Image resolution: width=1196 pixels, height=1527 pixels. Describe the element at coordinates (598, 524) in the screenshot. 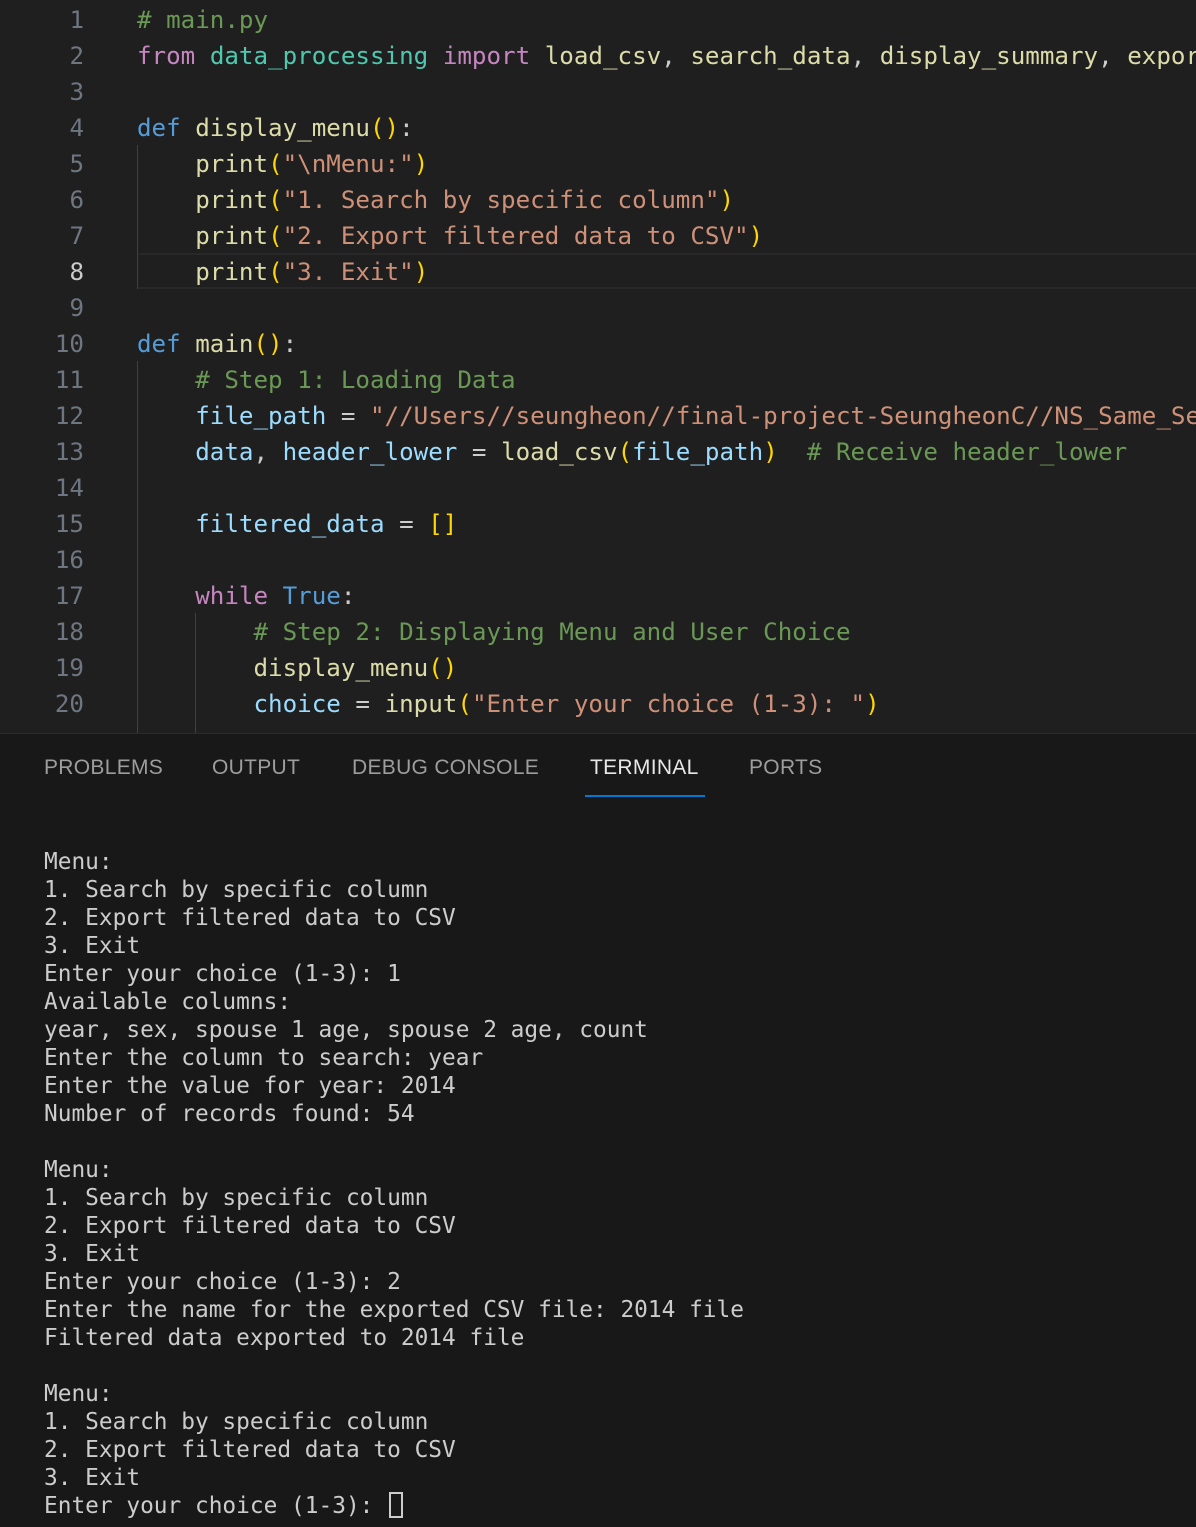

I see `code-line: 15 filtered_data = []` at that location.